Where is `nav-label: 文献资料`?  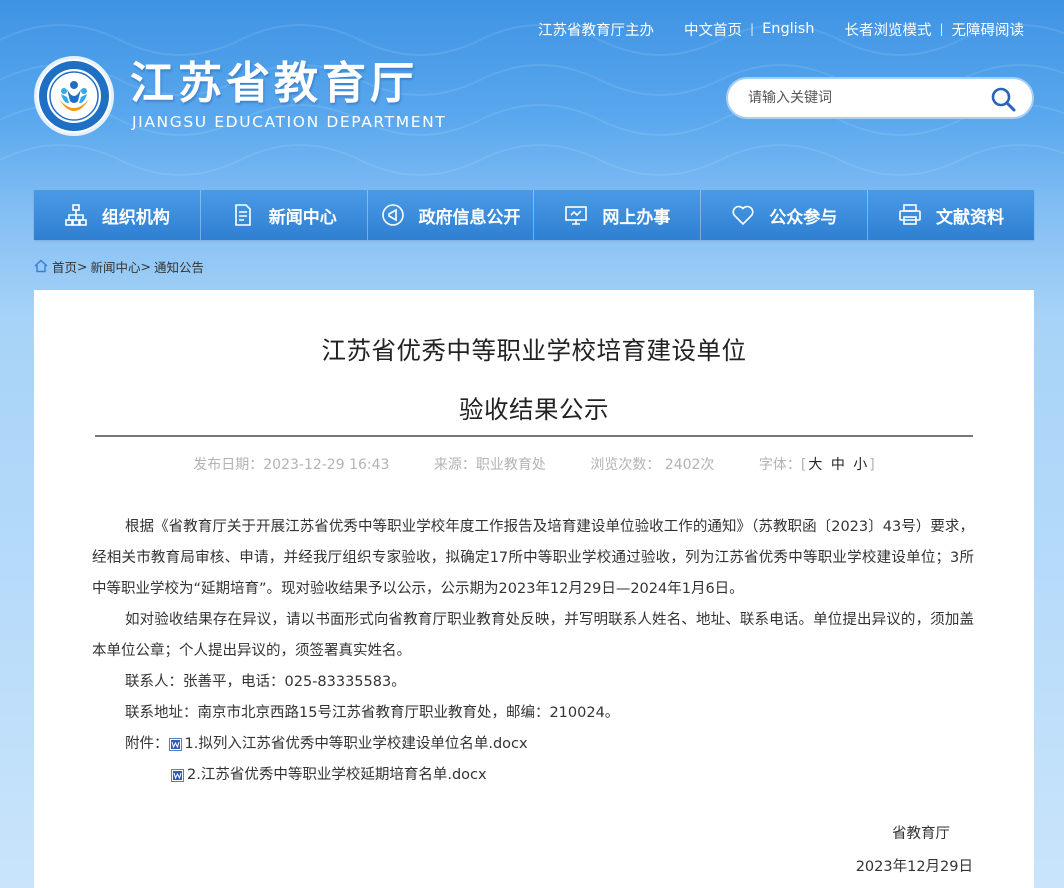 nav-label: 文献资料 is located at coordinates (970, 217).